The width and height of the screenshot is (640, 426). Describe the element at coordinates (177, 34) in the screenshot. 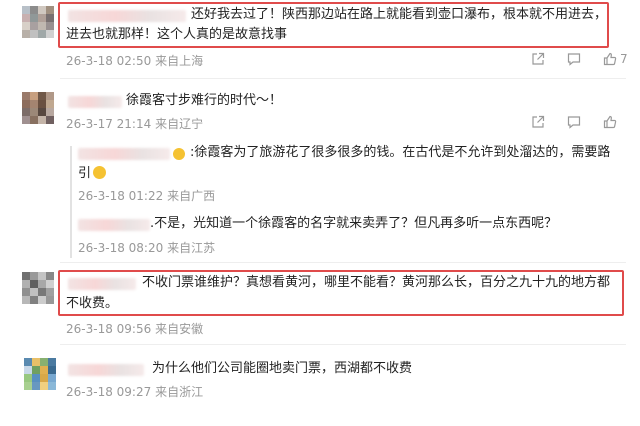

I see `comment-text: 进去也就那样！这个人真的是故意找事` at that location.